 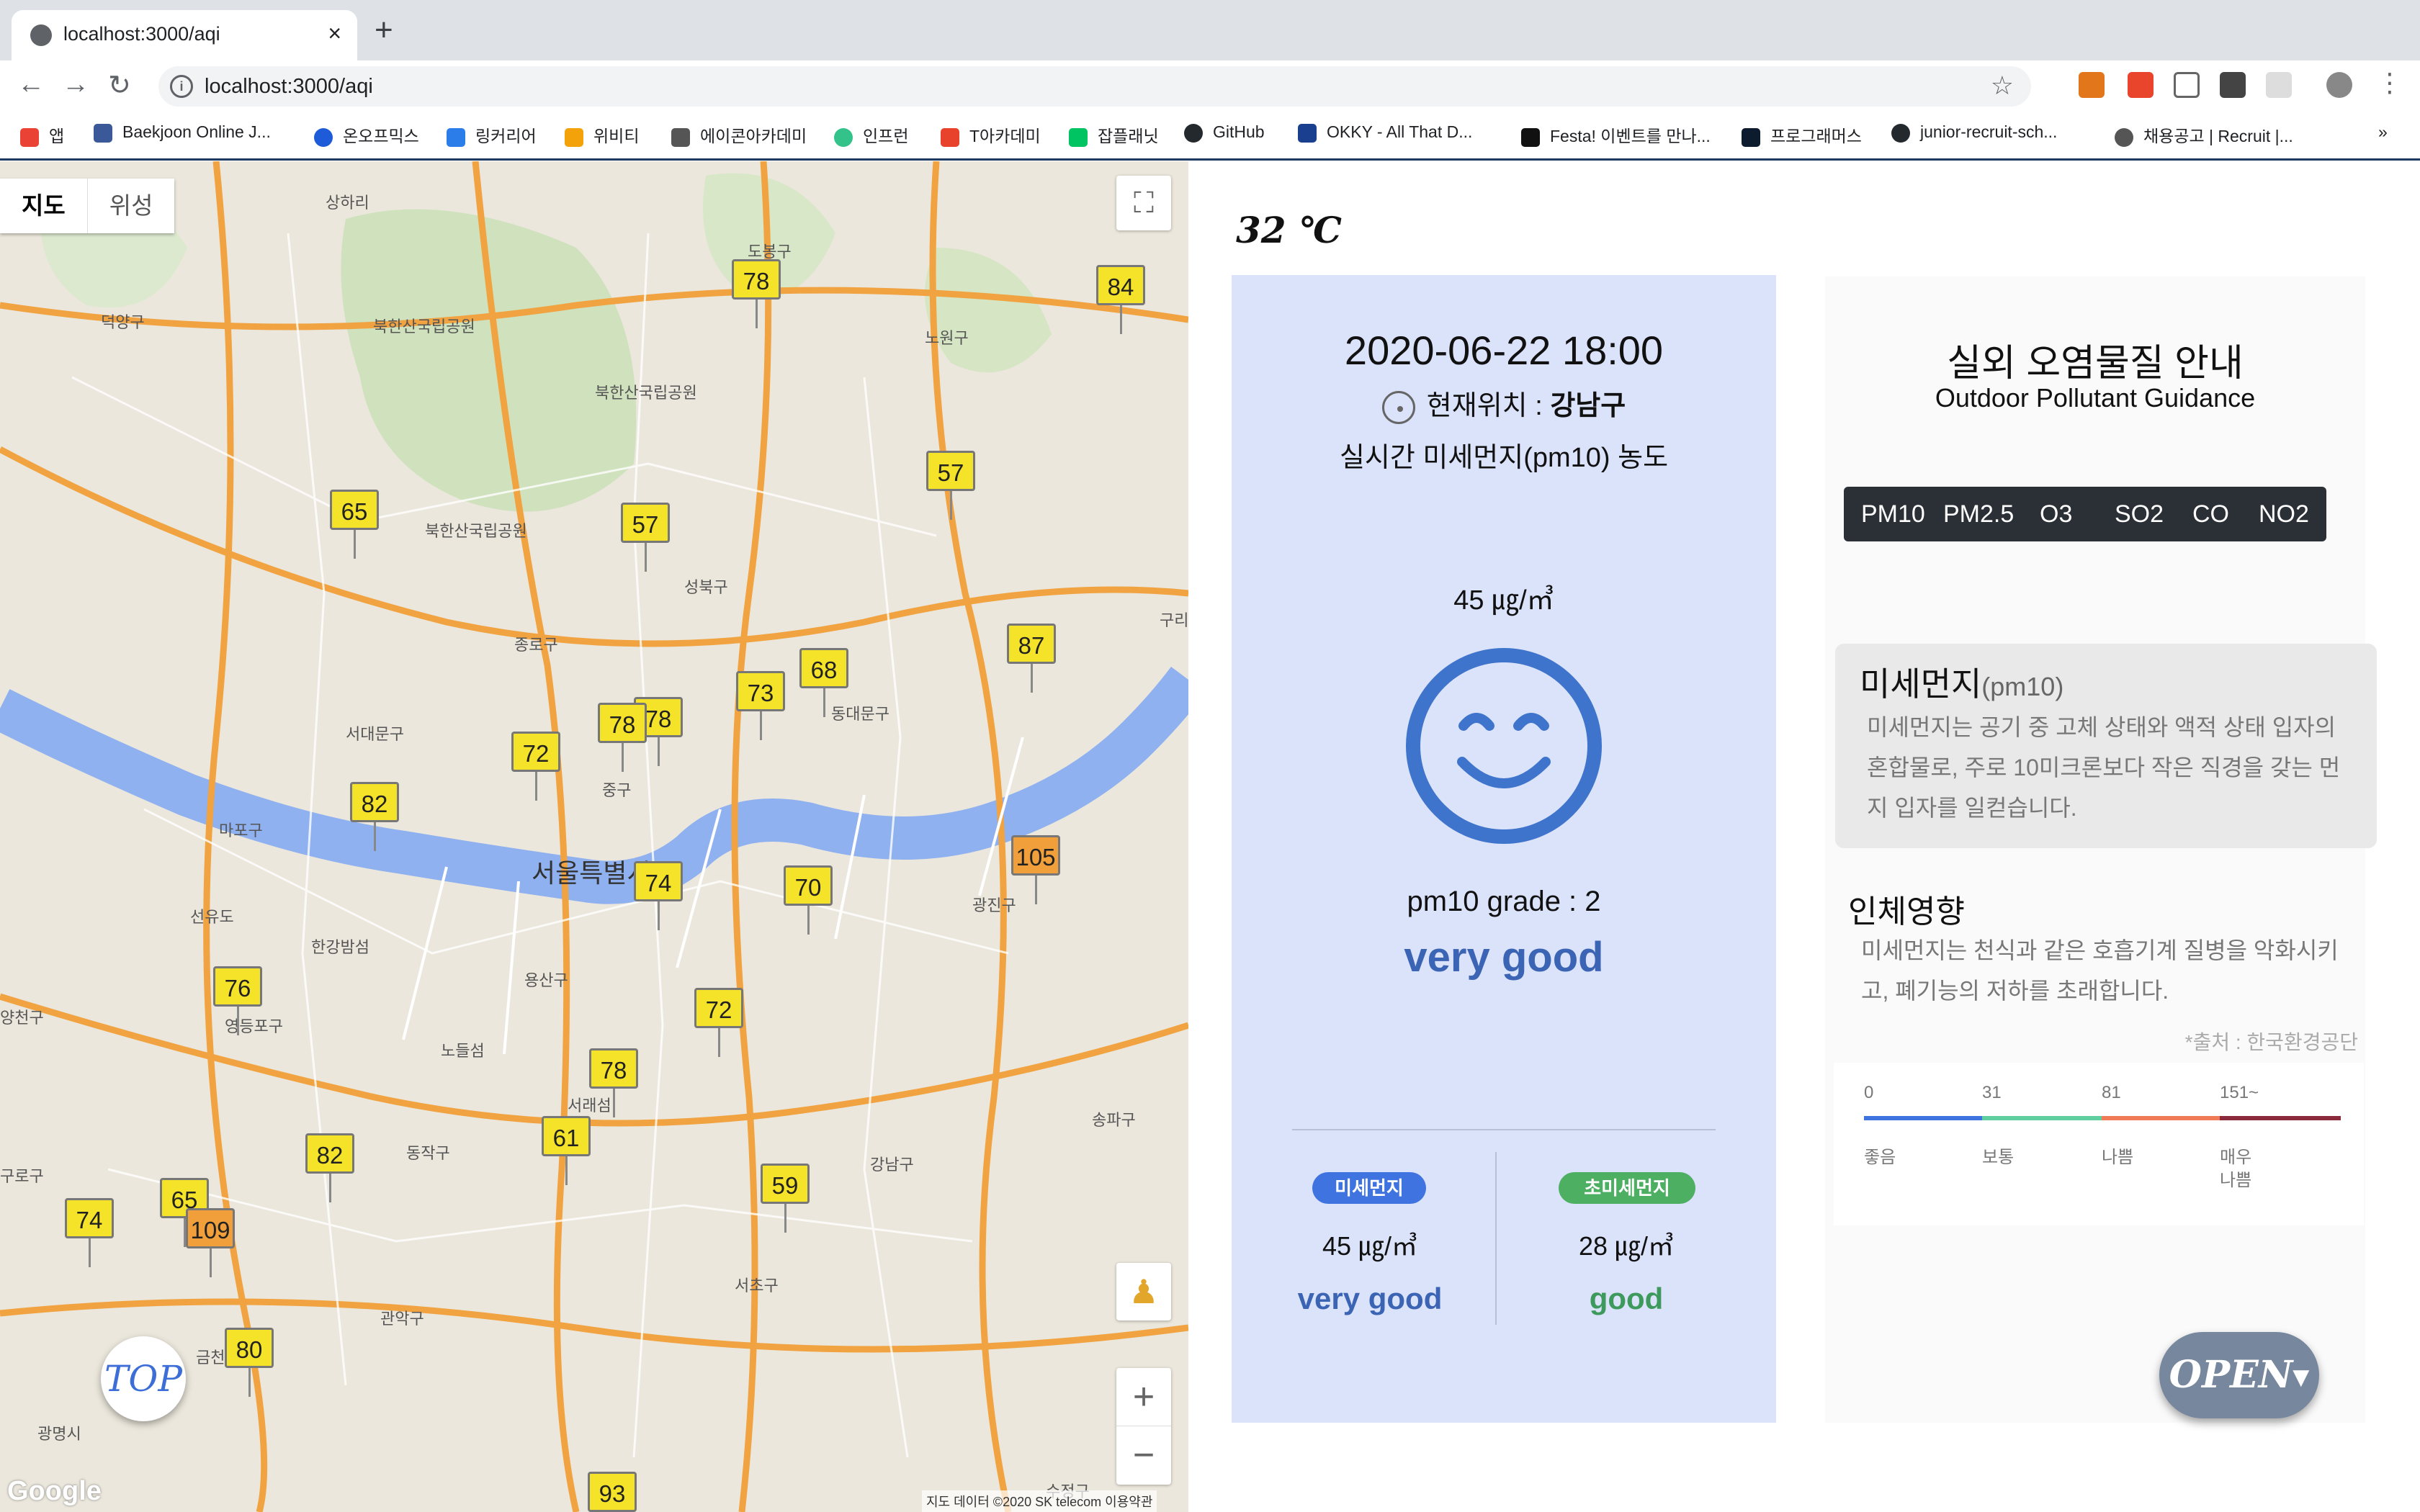 What do you see at coordinates (2139, 514) in the screenshot?
I see `tab-so2: SO2` at bounding box center [2139, 514].